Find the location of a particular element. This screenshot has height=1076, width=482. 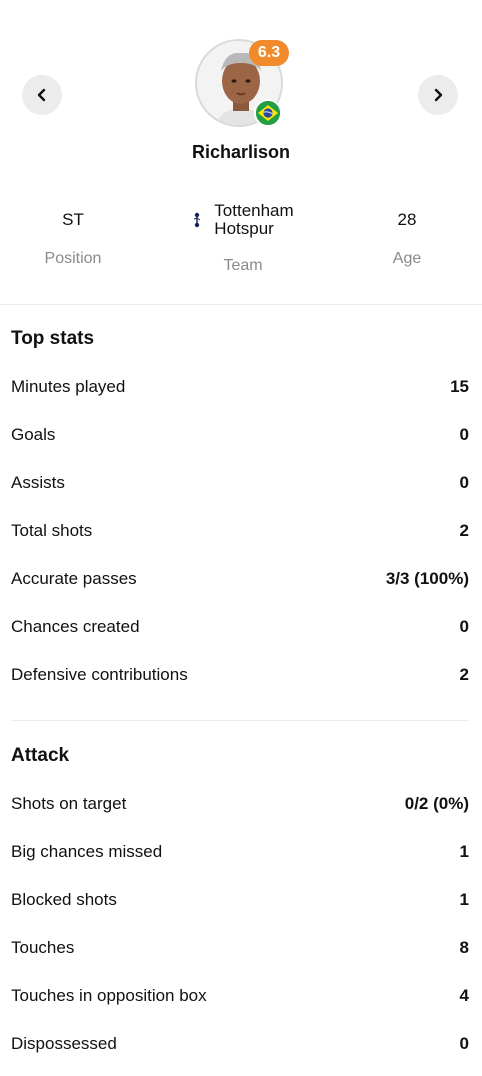

stat-row: Touches 8 is located at coordinates (240, 948).